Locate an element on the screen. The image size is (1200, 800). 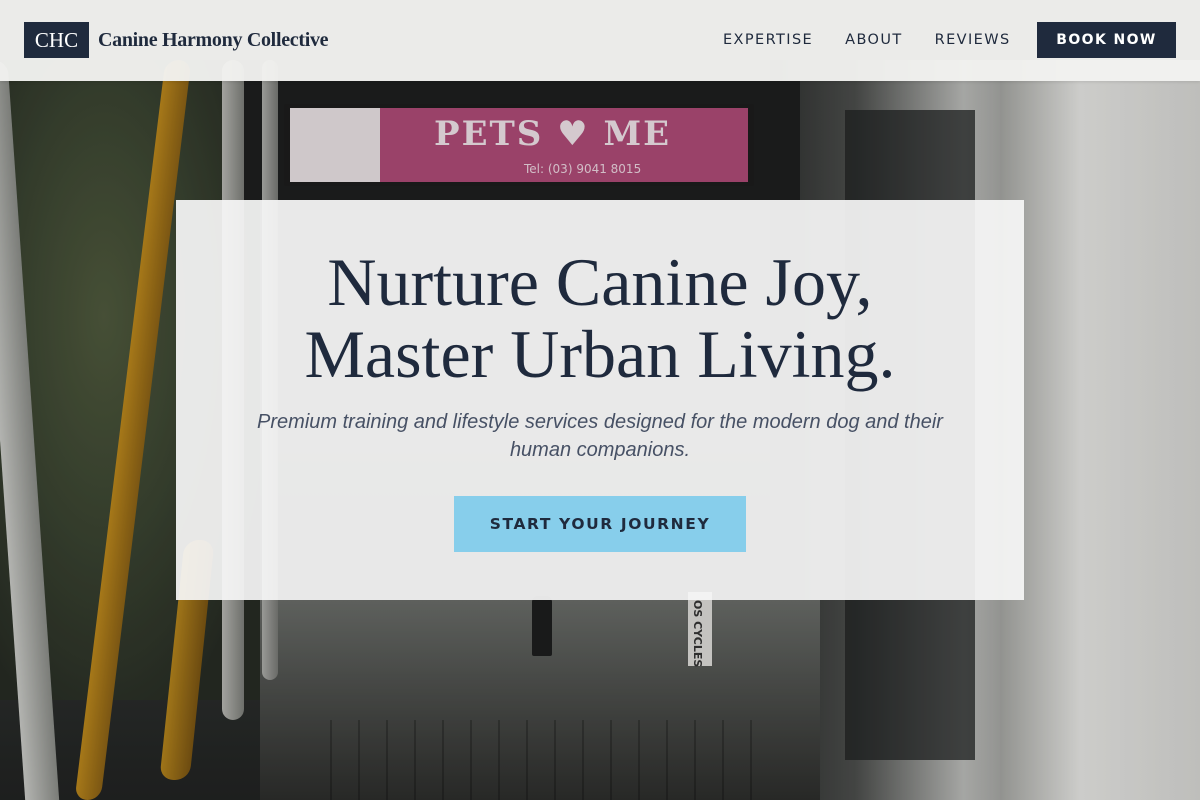
book-now-button: BOOK NOW is located at coordinates (1106, 40).